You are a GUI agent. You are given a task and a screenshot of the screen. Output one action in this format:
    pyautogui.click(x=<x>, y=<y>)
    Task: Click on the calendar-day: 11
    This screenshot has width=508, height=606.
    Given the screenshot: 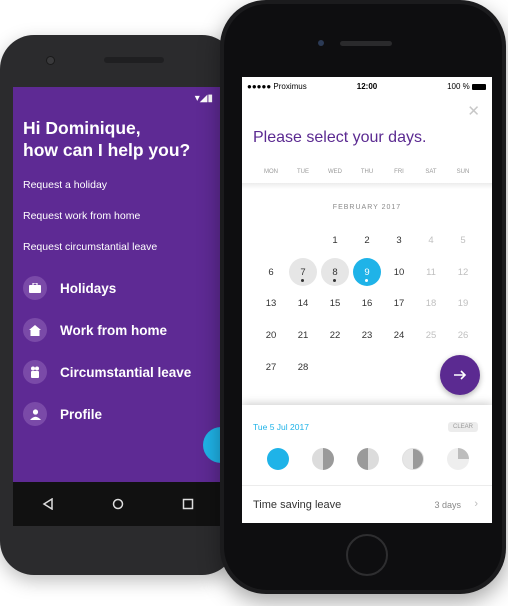 What is the action you would take?
    pyautogui.click(x=431, y=272)
    